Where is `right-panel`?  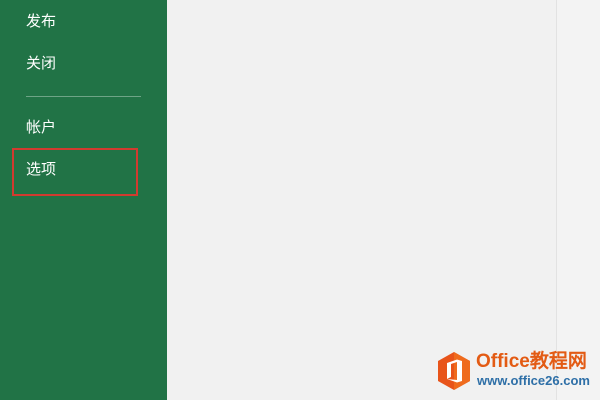 right-panel is located at coordinates (578, 200).